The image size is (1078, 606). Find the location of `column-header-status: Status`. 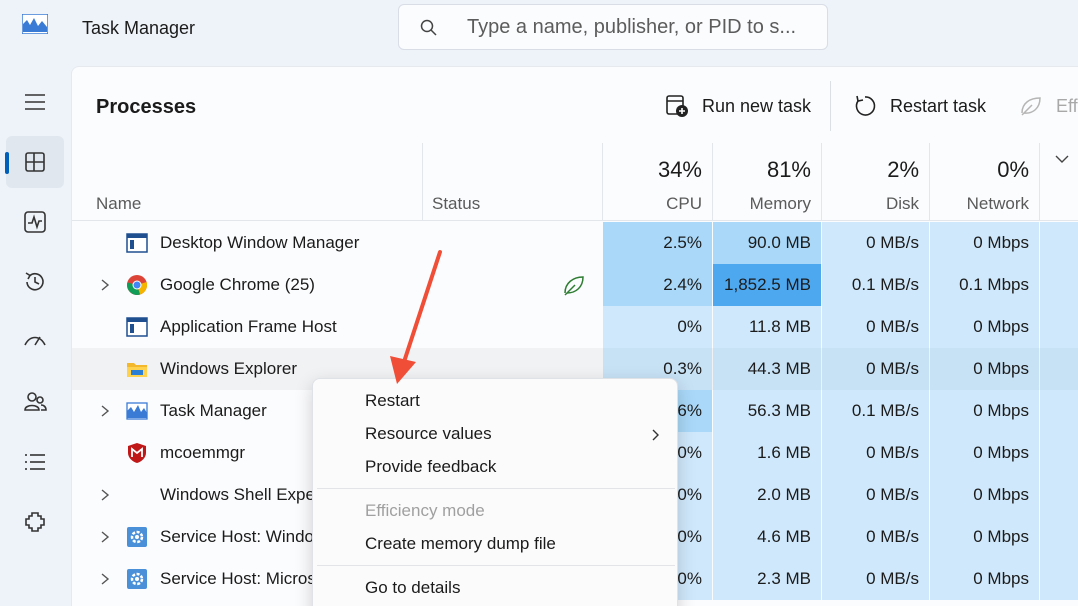

column-header-status: Status is located at coordinates (456, 204).